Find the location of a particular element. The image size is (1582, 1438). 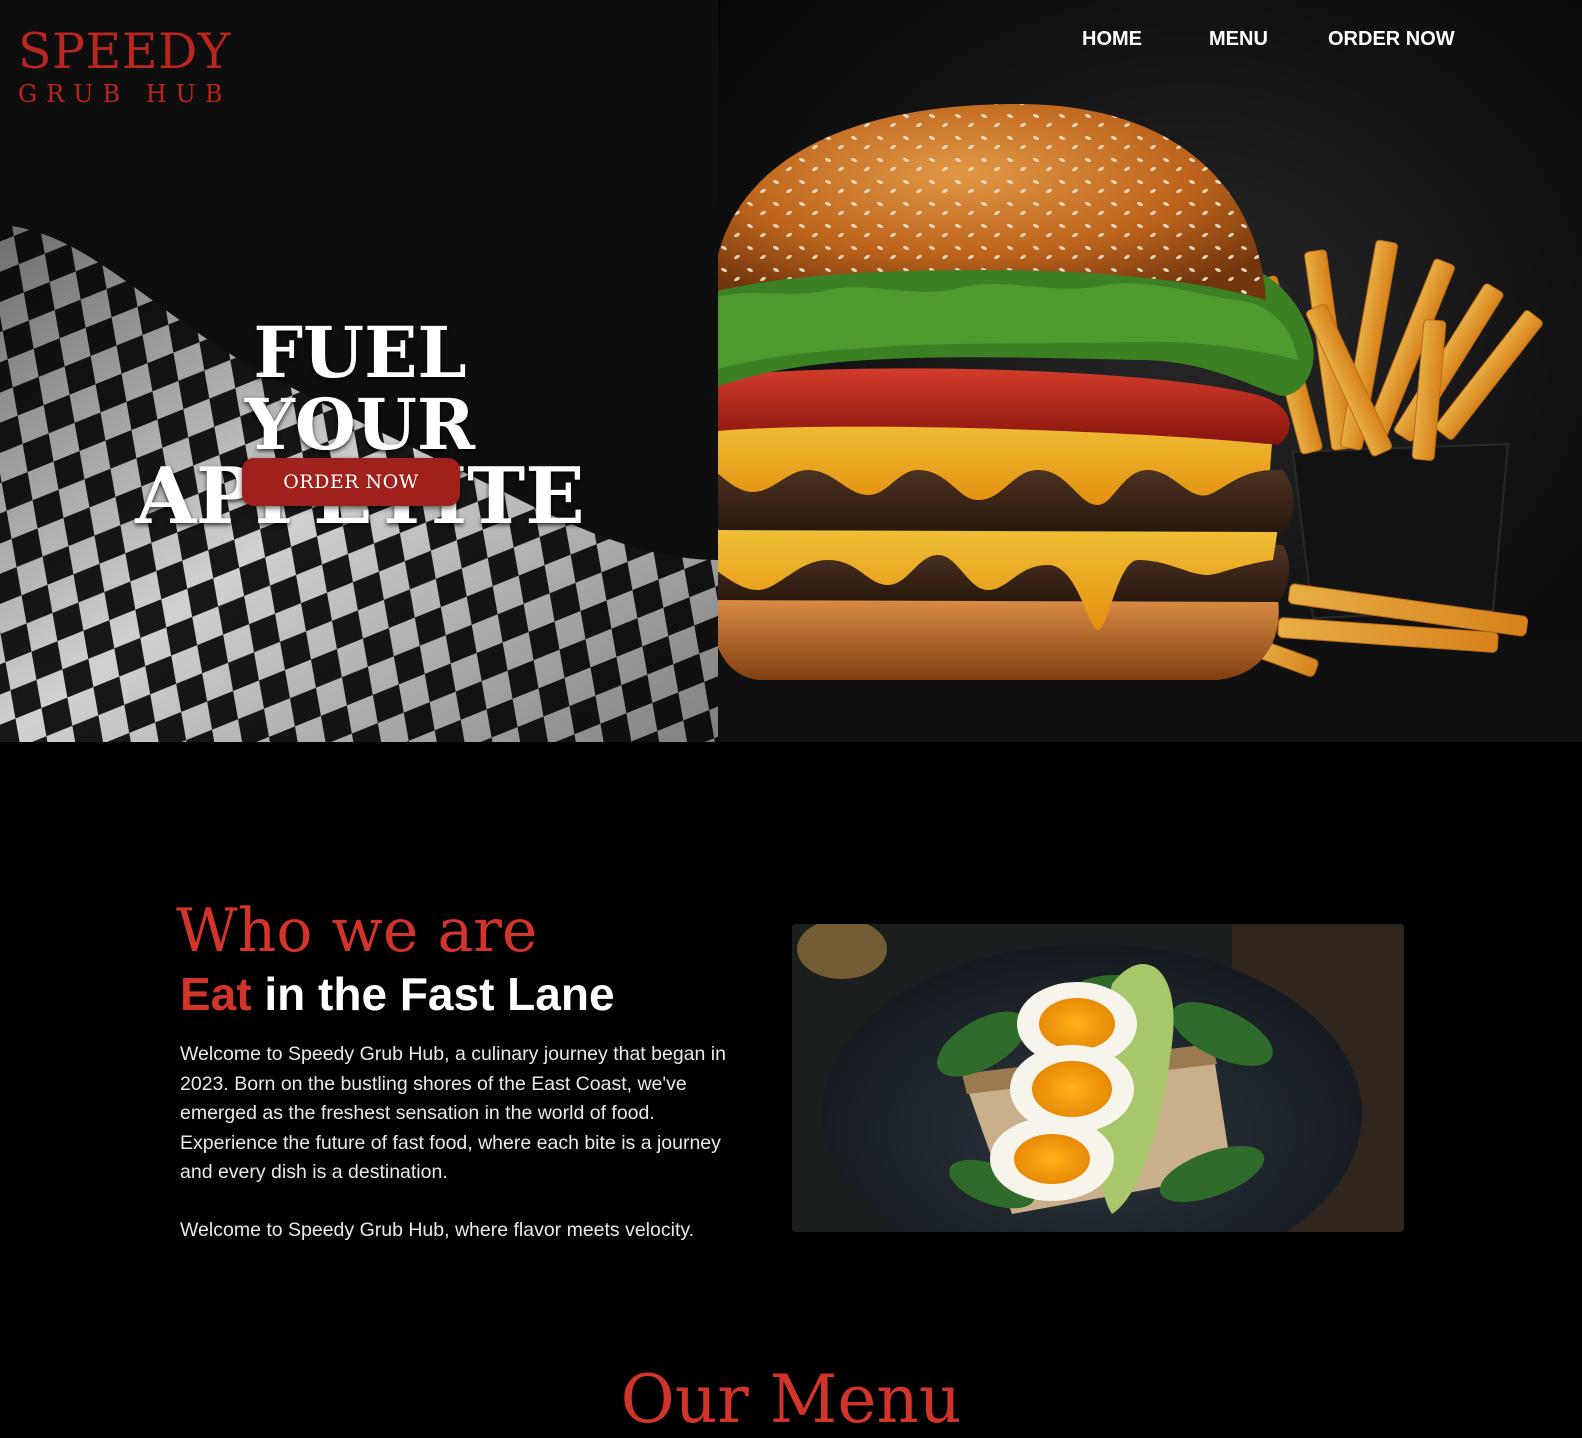

about-heading: Who we are is located at coordinates (357, 931).